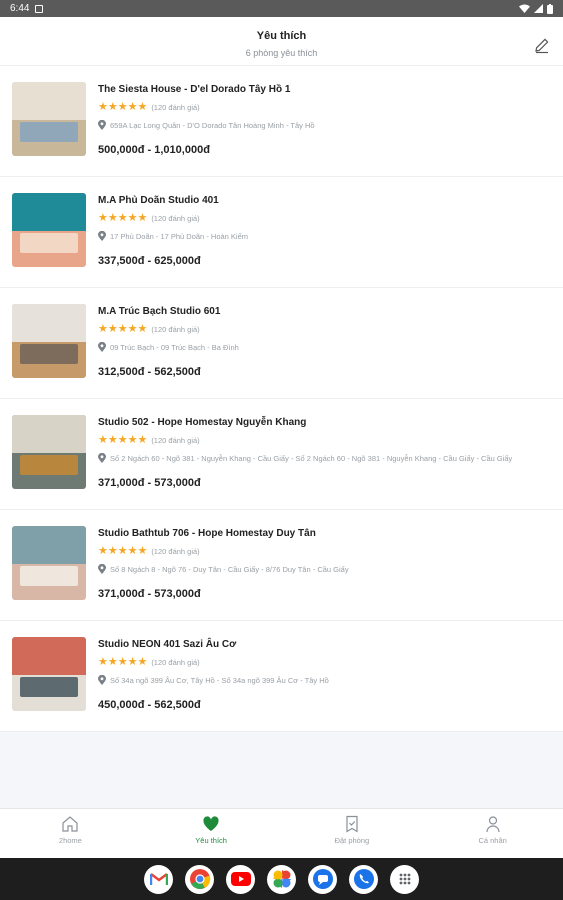 The height and width of the screenshot is (900, 563). I want to click on apps-icon, so click(404, 879).